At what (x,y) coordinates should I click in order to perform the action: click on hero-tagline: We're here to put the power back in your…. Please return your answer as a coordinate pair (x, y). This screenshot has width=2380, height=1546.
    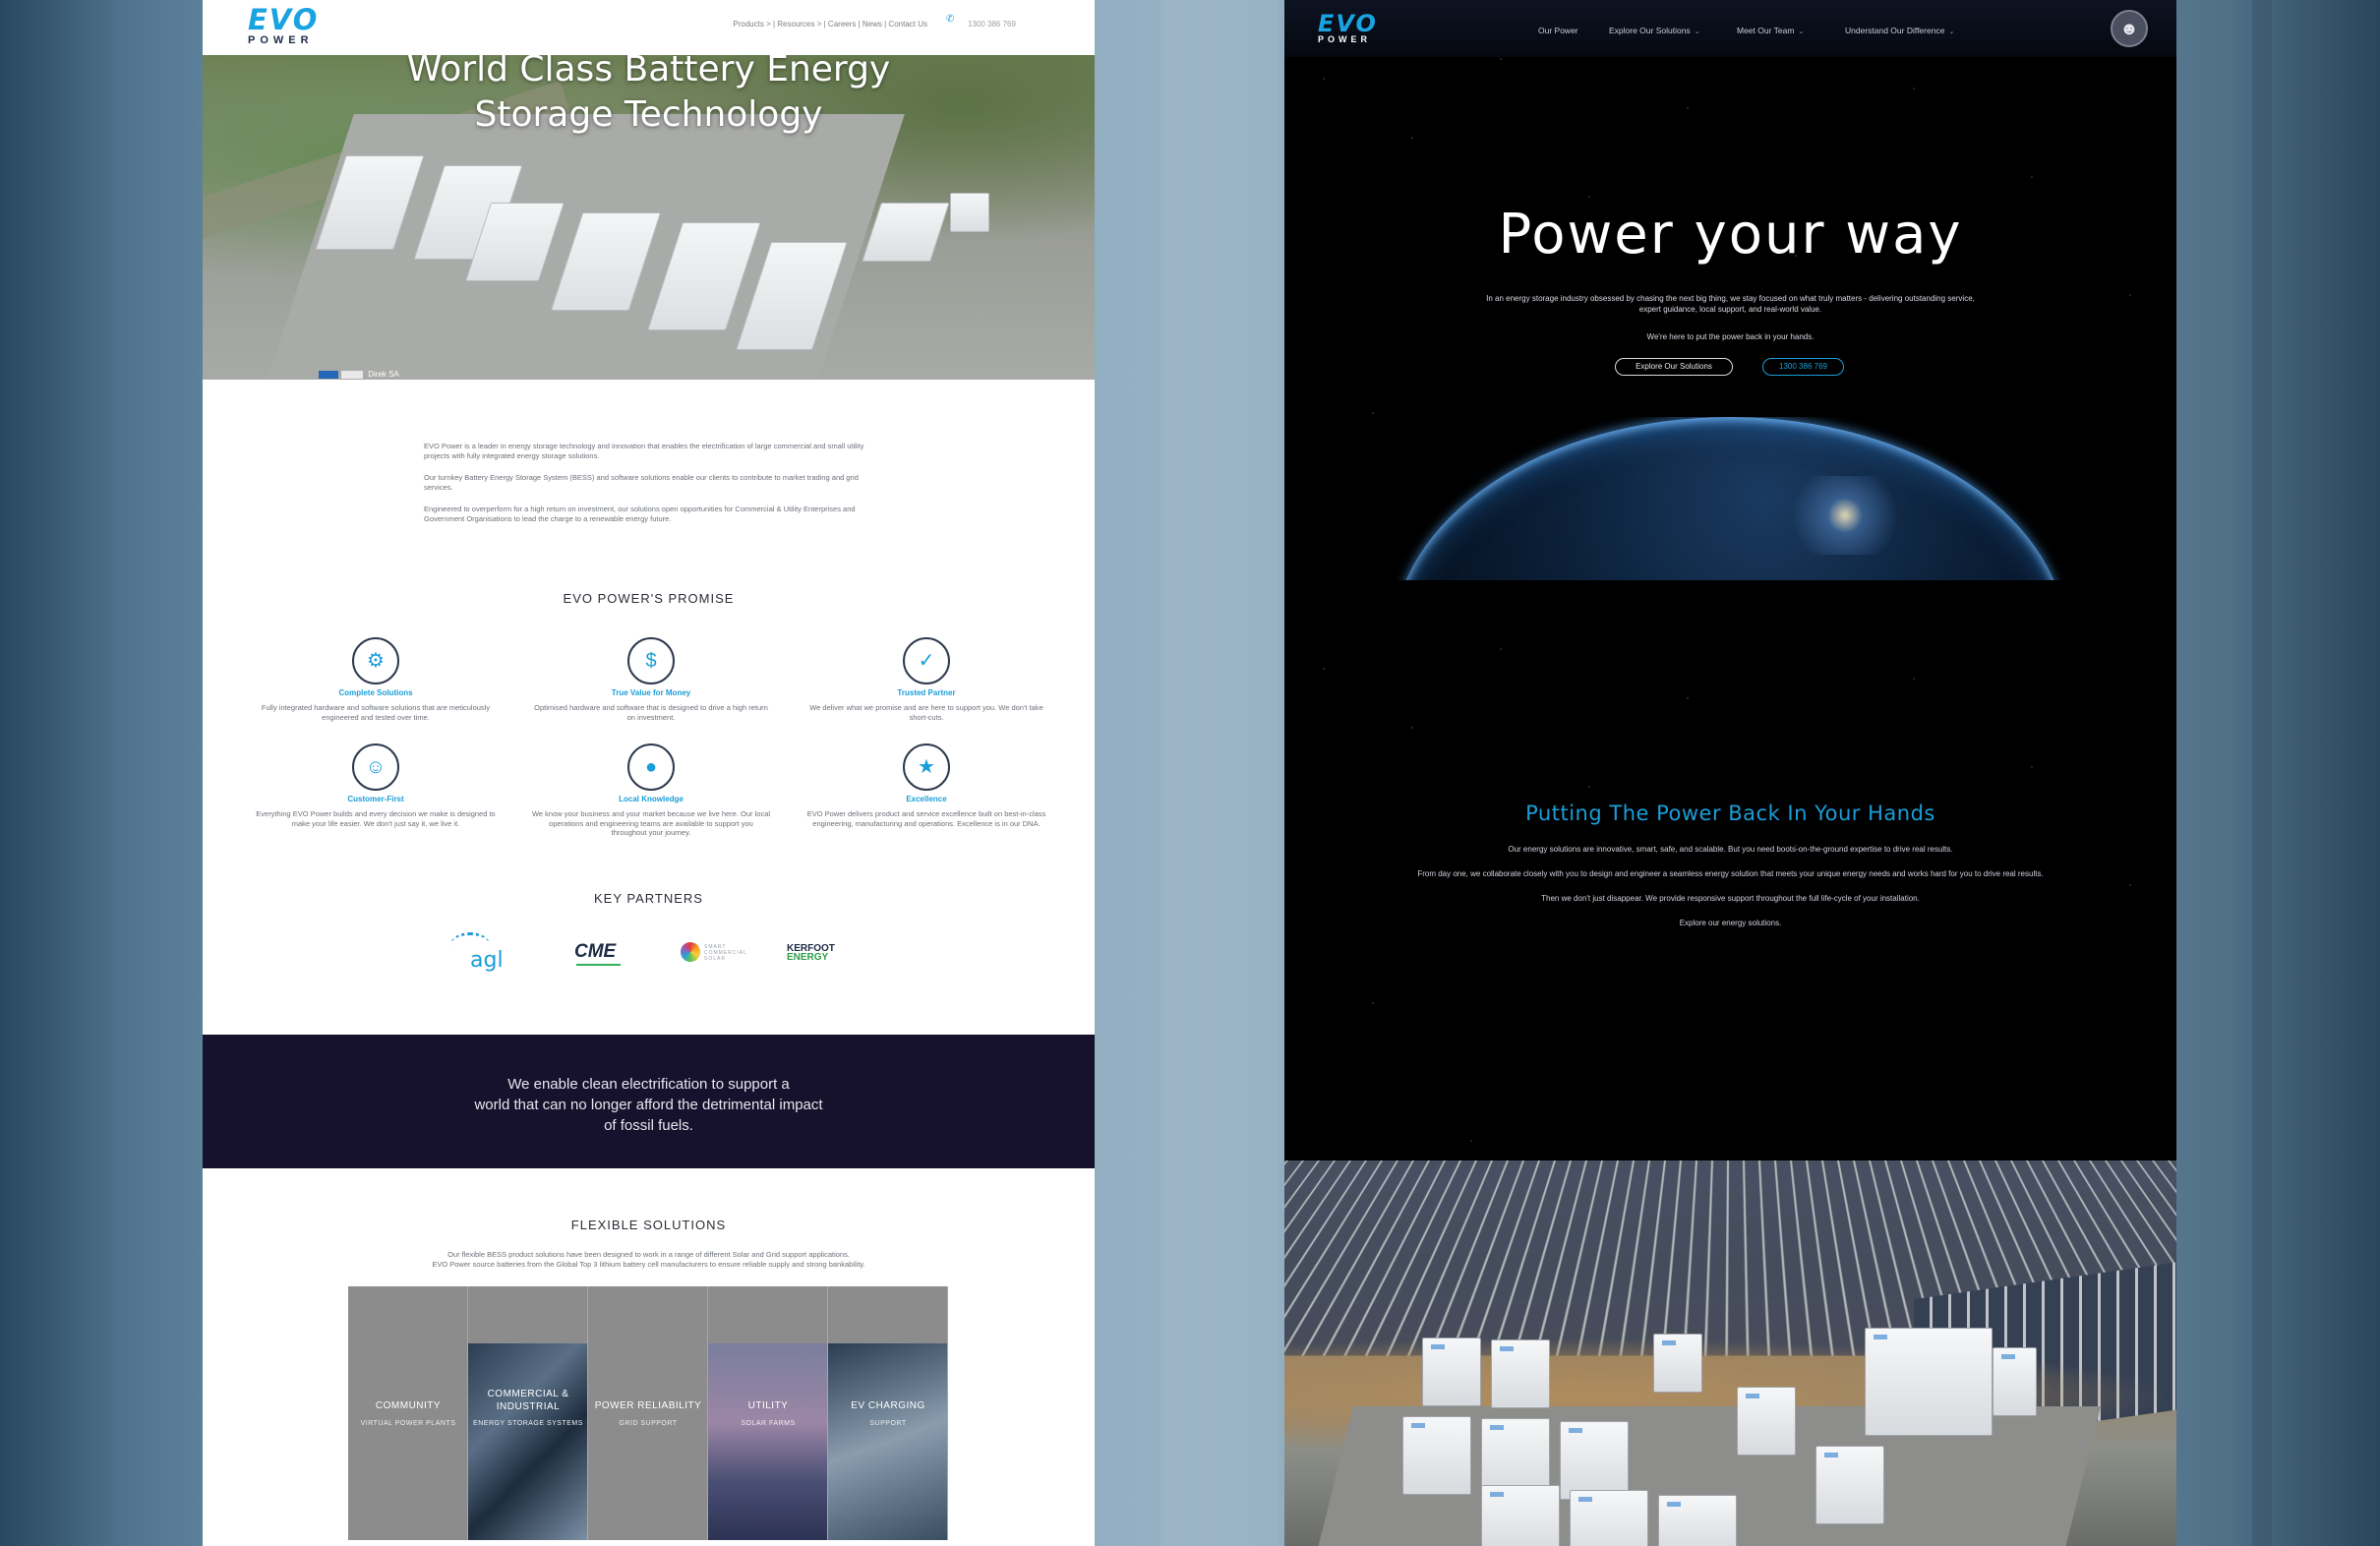
    Looking at the image, I should click on (1730, 336).